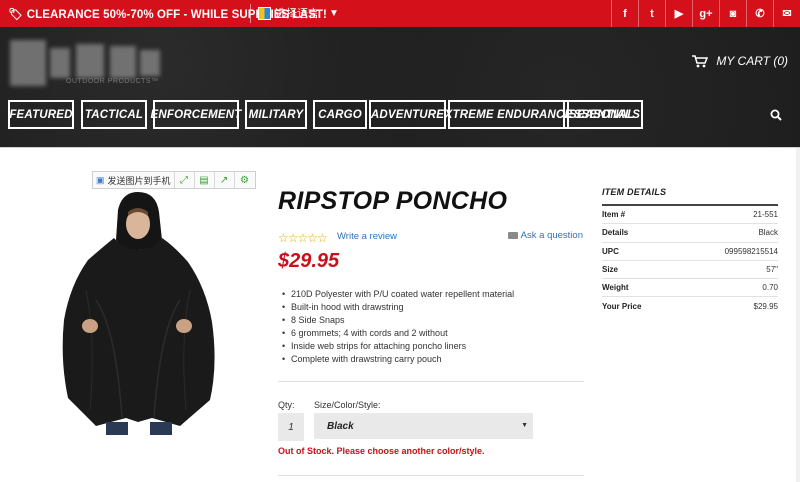 Image resolution: width=800 pixels, height=482 pixels. I want to click on product-image, so click(138, 312).